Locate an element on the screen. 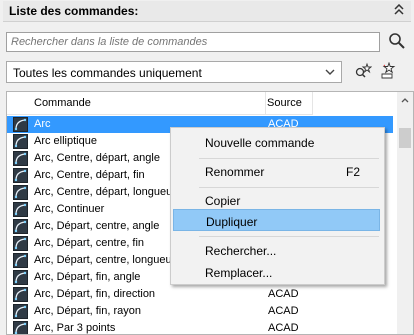 The image size is (414, 335). new-command-star-icon is located at coordinates (387, 72).